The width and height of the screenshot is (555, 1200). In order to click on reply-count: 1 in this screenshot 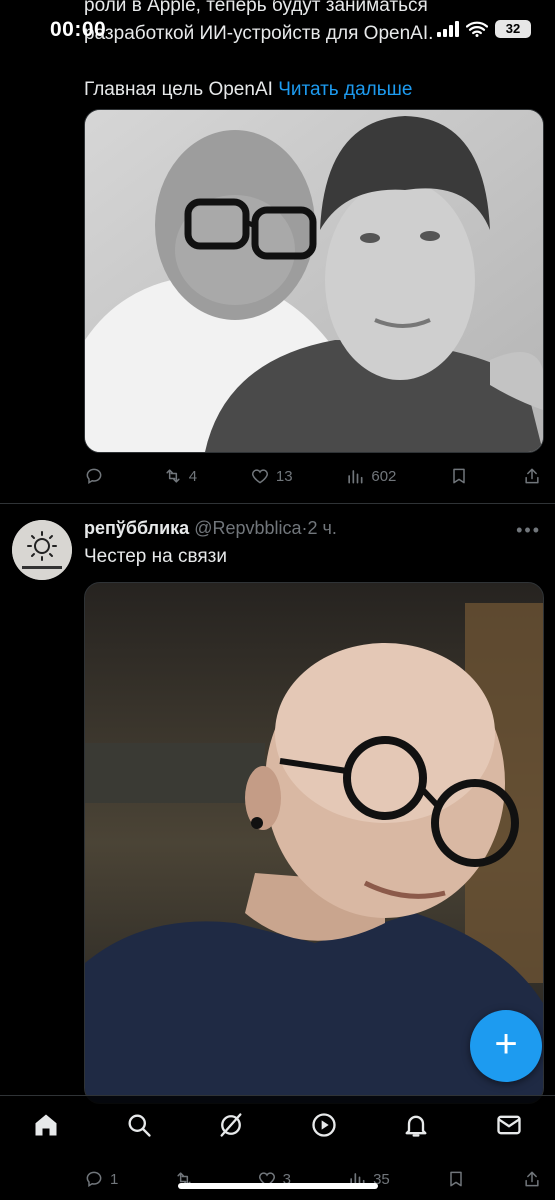, I will do `click(114, 1179)`.